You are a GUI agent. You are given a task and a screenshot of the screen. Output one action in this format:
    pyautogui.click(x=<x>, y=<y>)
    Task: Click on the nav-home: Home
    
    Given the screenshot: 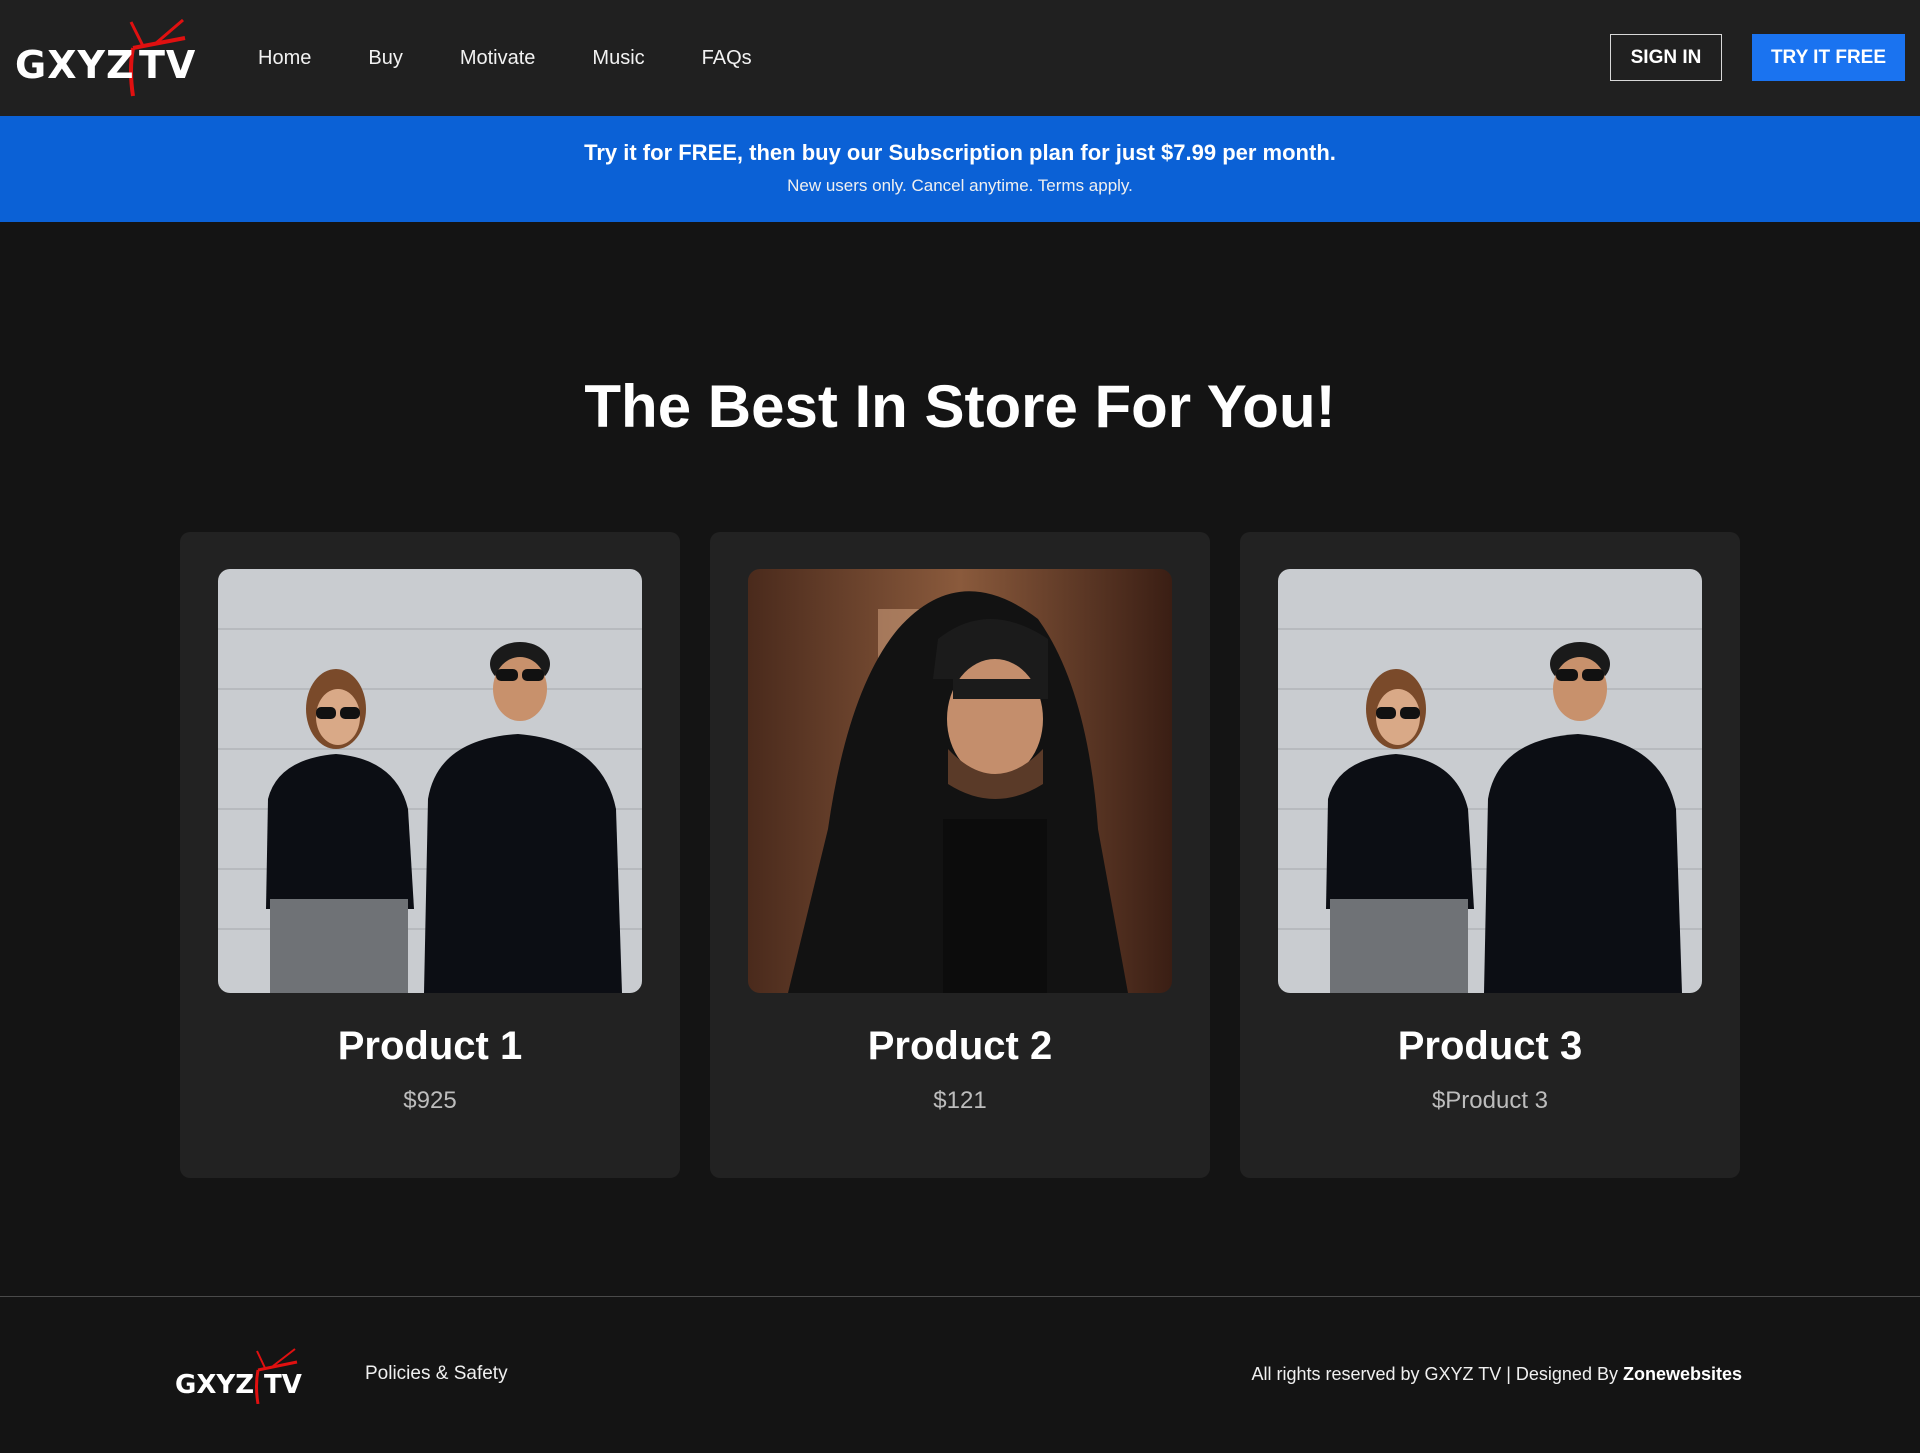 What is the action you would take?
    pyautogui.click(x=284, y=58)
    